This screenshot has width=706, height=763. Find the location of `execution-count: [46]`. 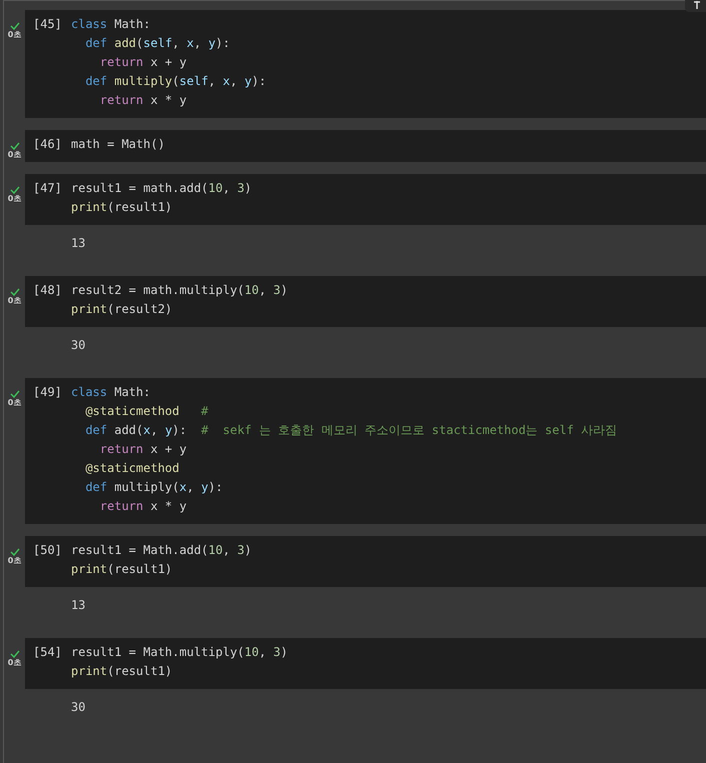

execution-count: [46] is located at coordinates (48, 144).